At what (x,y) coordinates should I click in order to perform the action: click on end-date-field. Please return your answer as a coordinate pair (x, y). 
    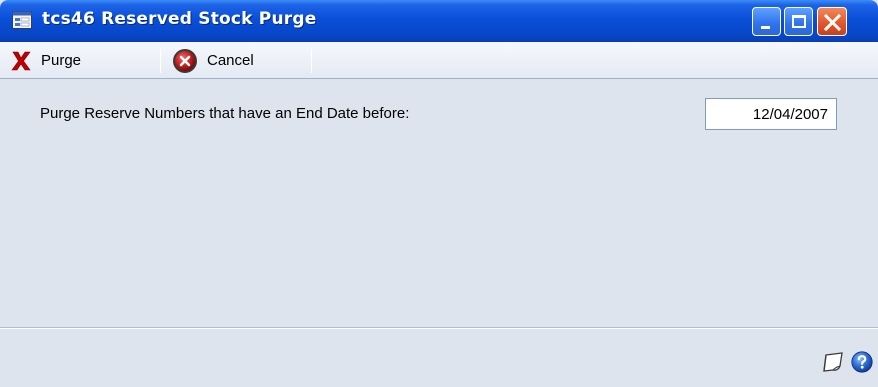
    Looking at the image, I should click on (771, 114).